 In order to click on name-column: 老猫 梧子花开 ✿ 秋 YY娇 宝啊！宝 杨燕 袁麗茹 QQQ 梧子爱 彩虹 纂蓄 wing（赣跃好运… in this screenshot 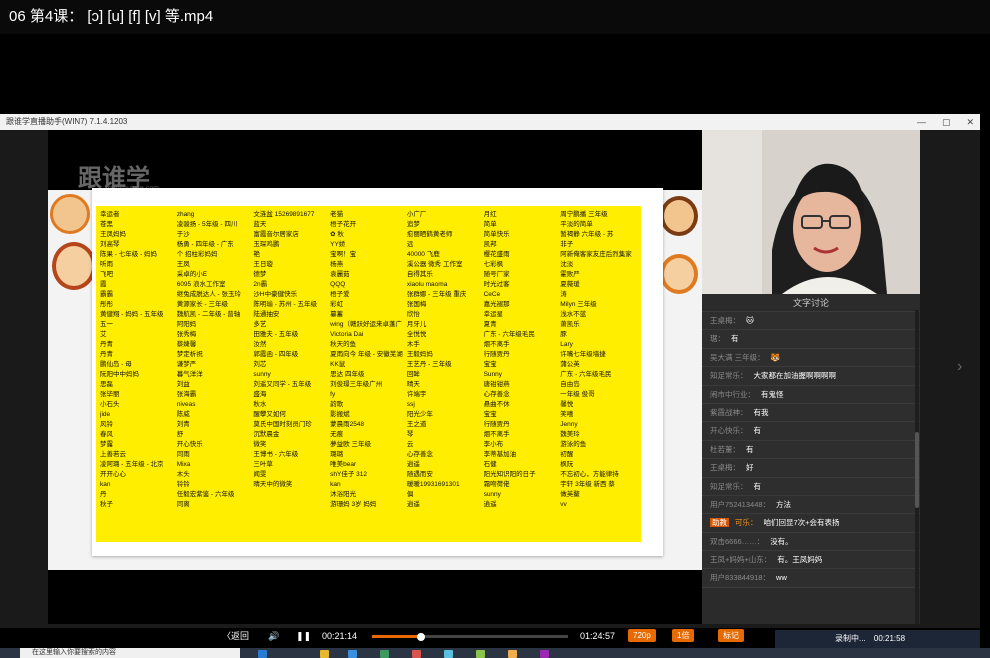, I will do `click(368, 374)`.